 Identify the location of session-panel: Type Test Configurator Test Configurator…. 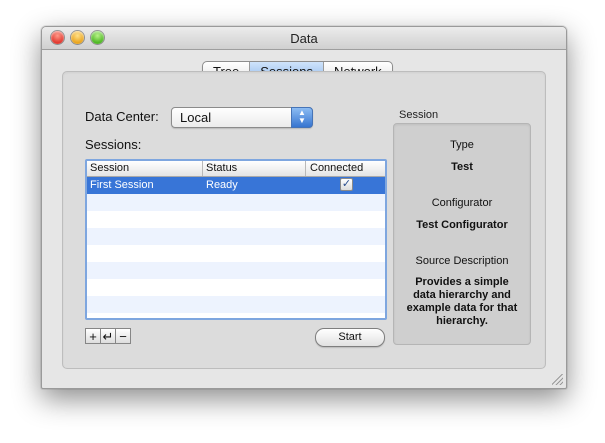
(462, 234).